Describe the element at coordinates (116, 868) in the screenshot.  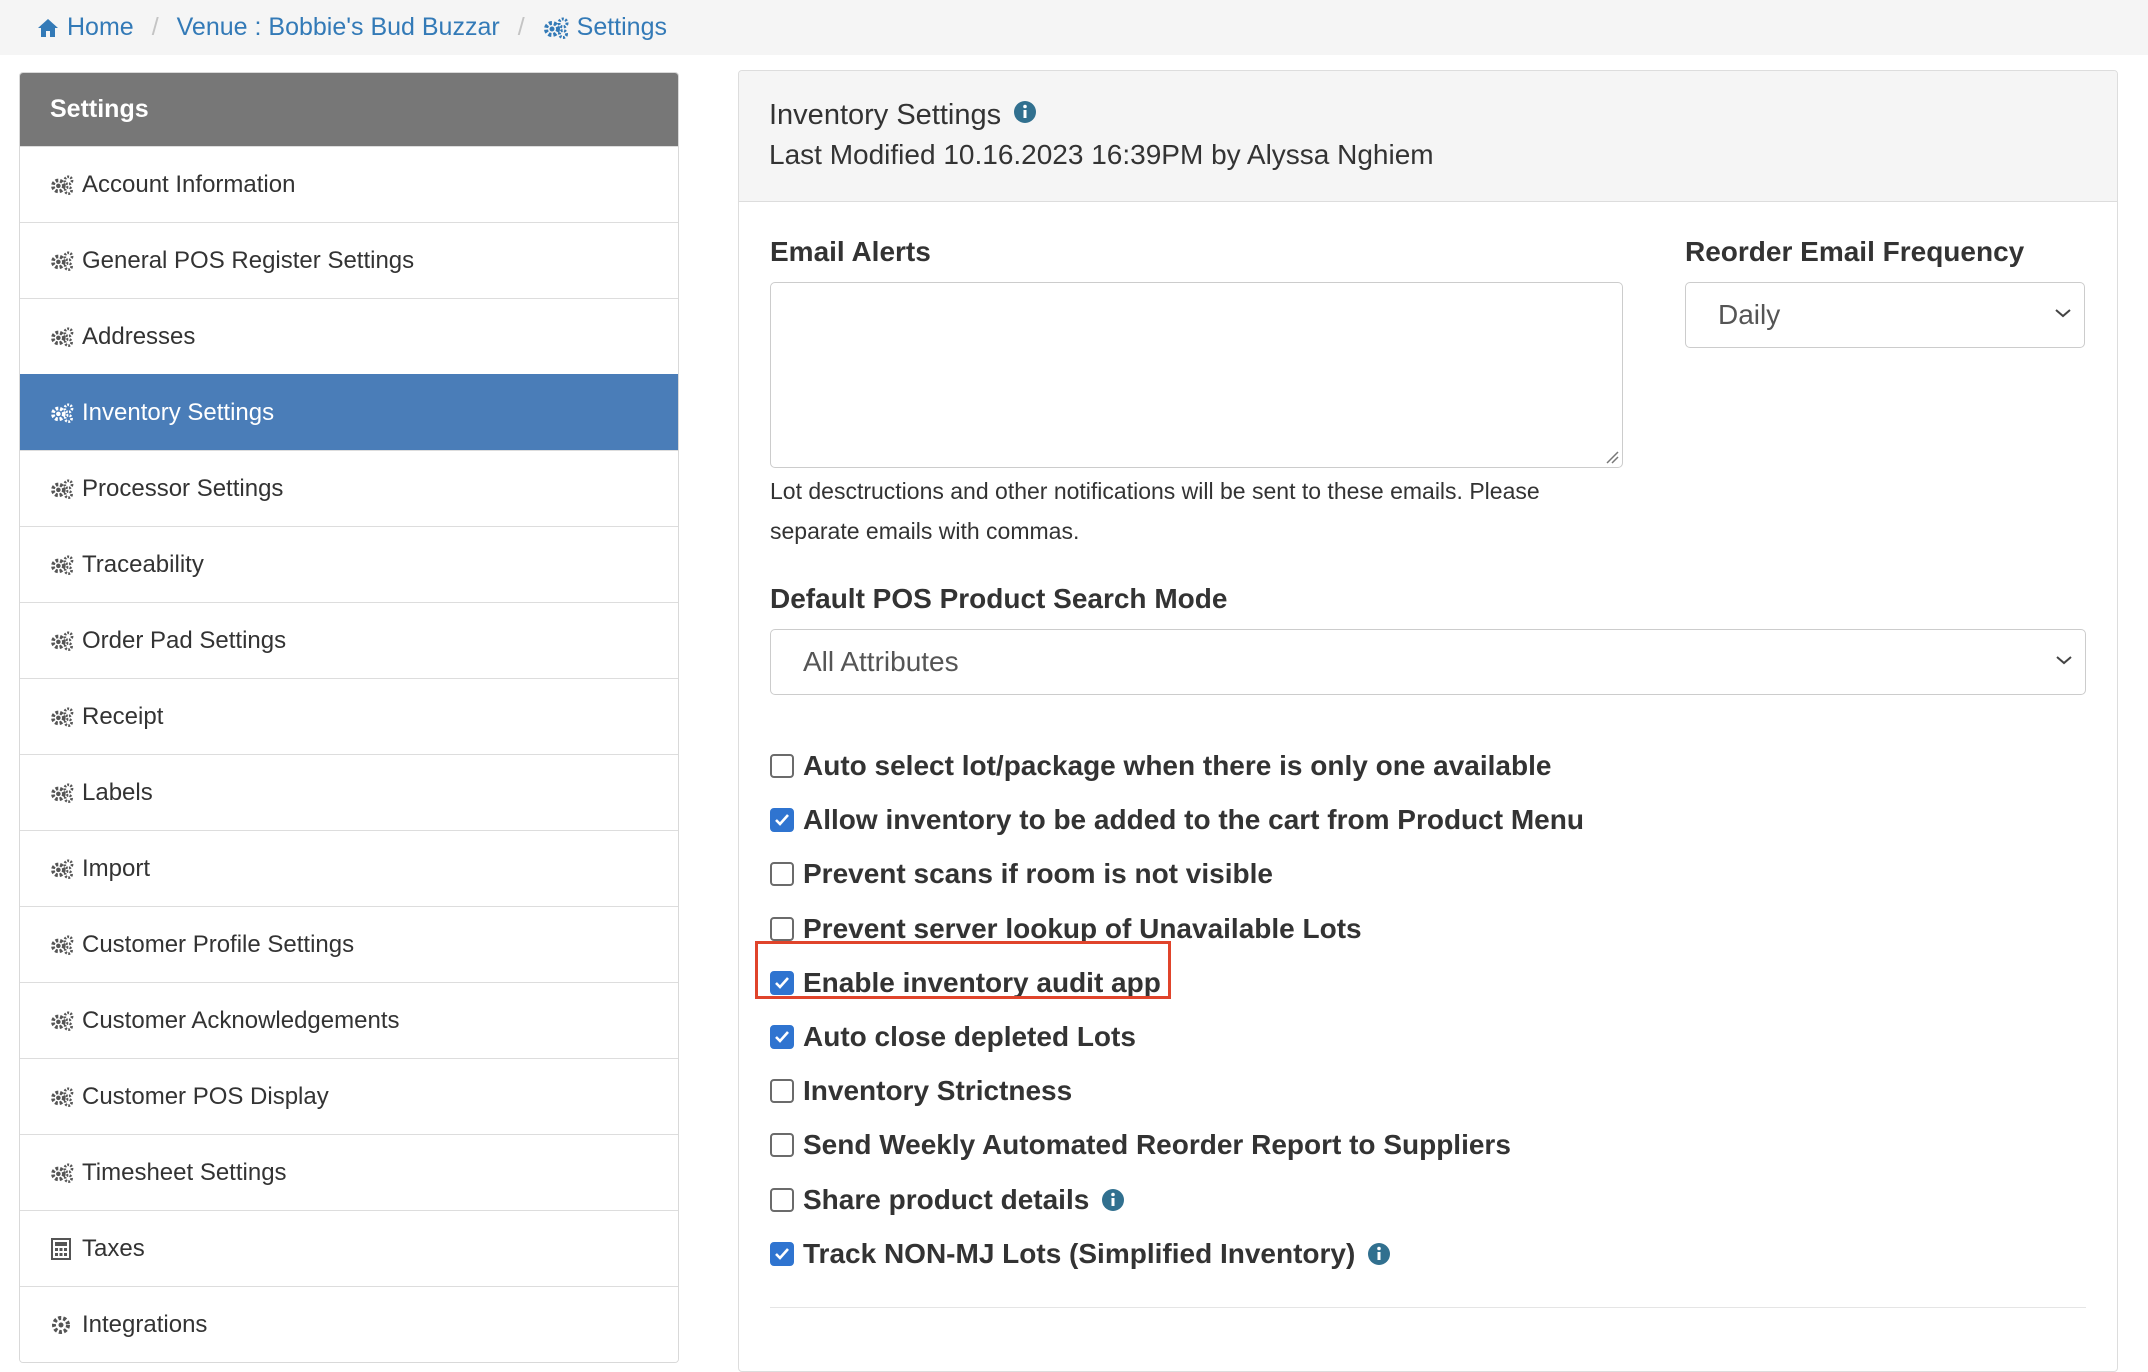
I see `sidebar-item-label: Import` at that location.